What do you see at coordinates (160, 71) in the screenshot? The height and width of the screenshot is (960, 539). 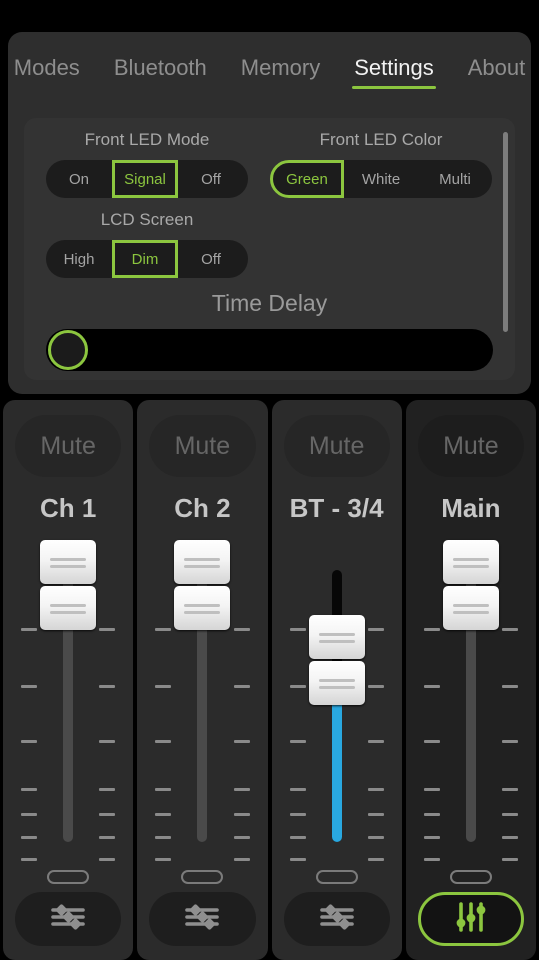 I see `tab-bluetooth: Bluetooth` at bounding box center [160, 71].